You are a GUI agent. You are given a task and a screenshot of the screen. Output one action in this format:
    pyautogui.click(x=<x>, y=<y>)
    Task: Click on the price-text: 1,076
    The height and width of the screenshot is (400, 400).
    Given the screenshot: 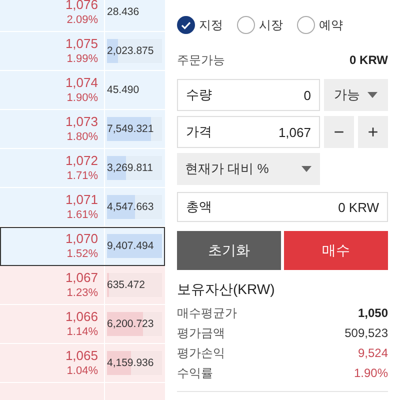 What is the action you would take?
    pyautogui.click(x=81, y=6)
    